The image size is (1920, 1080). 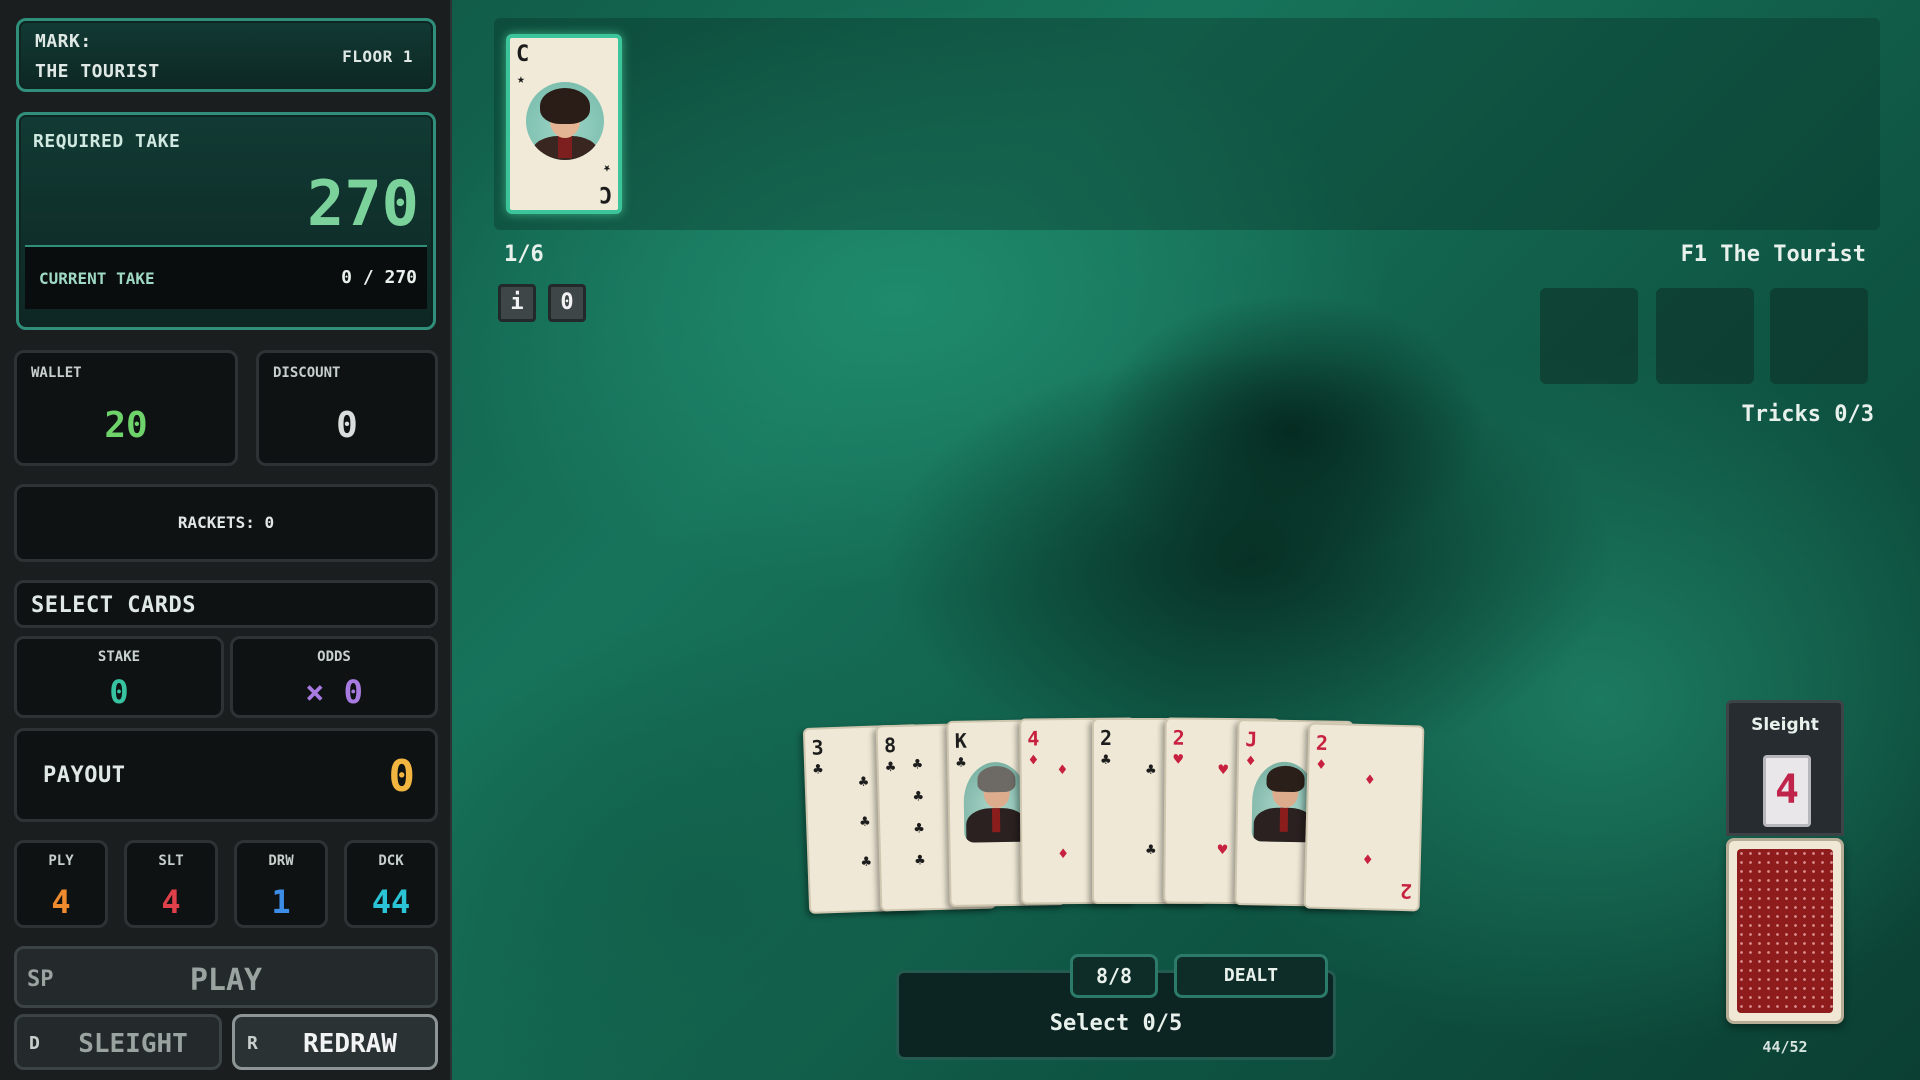 What do you see at coordinates (97, 278) in the screenshot?
I see `current-take-label: CURRENT TAKE` at bounding box center [97, 278].